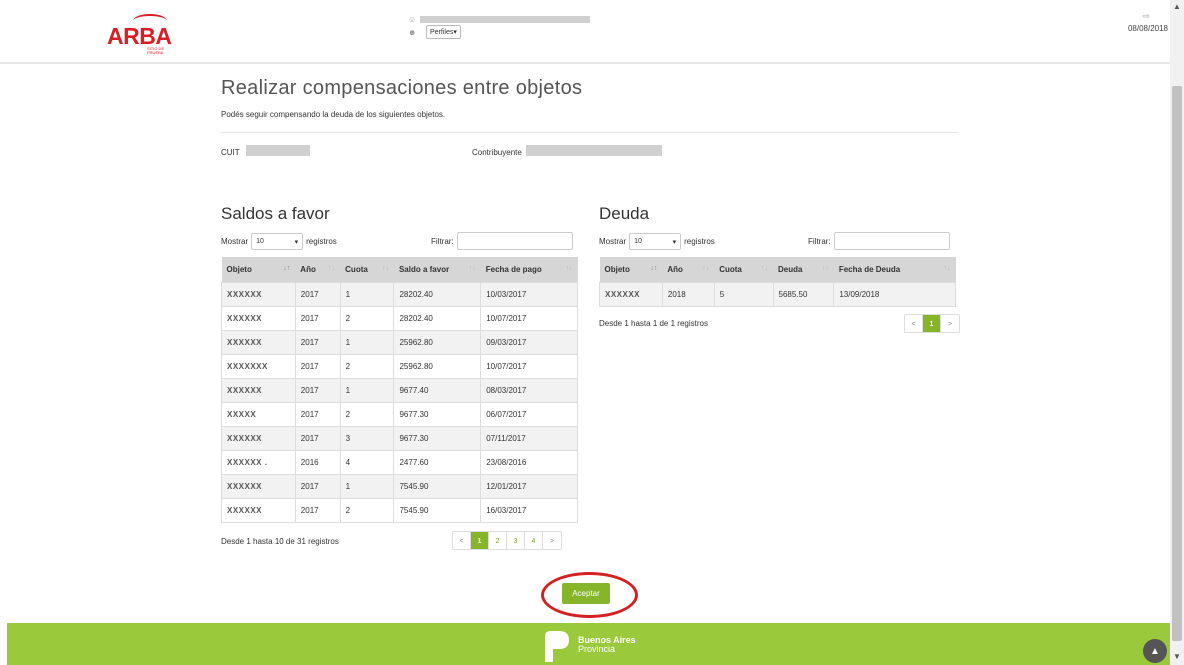  Describe the element at coordinates (1155, 651) in the screenshot. I see `scroll-top-button: ▲` at that location.